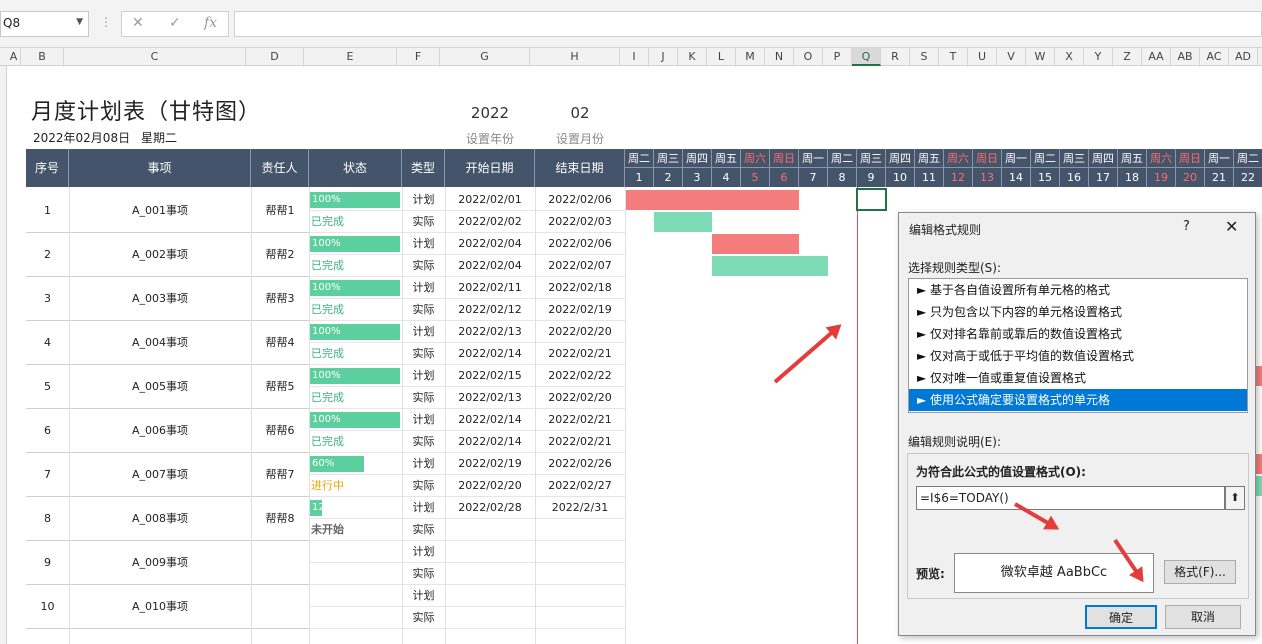  I want to click on formula-field: =I$6=TODAY(), so click(1070, 498).